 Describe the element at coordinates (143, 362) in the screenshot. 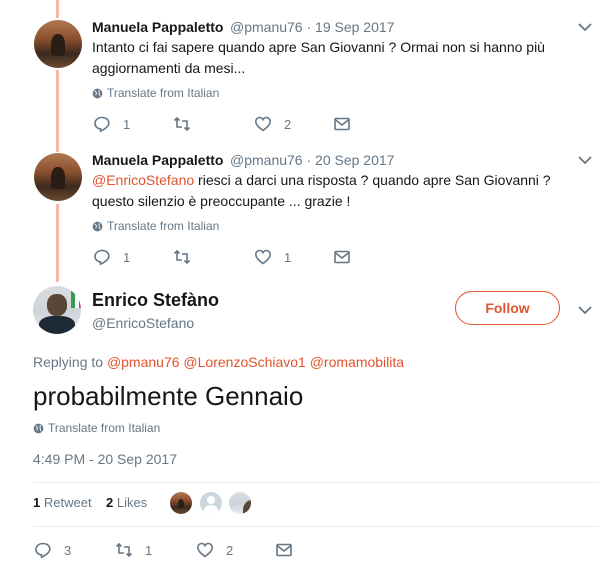

I see `mention-link: @pmanu76` at that location.